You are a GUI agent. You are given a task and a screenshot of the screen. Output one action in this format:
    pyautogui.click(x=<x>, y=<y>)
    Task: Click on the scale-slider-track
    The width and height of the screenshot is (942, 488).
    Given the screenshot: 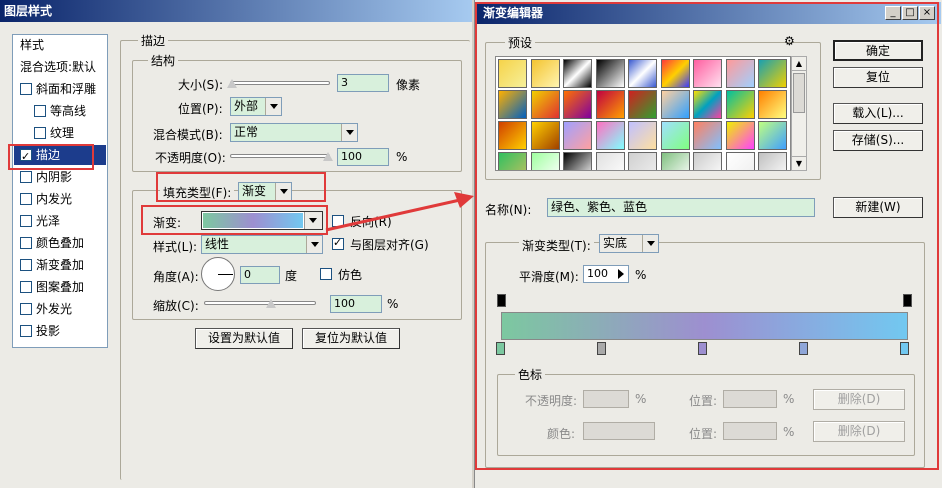 What is the action you would take?
    pyautogui.click(x=260, y=303)
    